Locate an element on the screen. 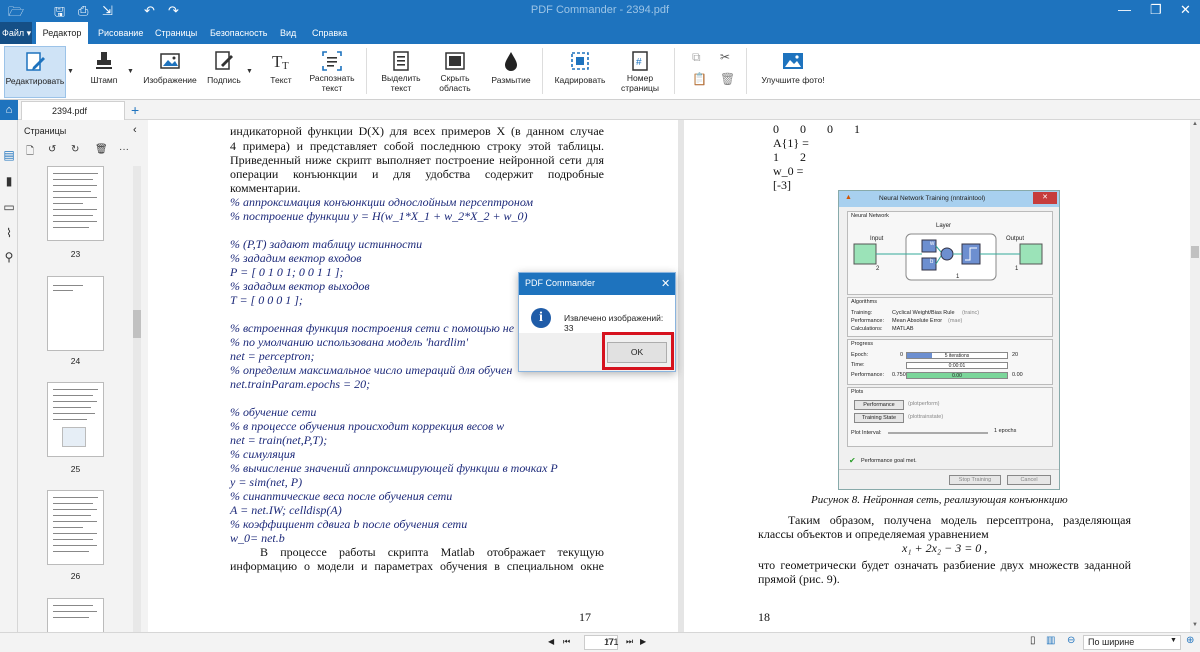  code-line: T = [ 0 0 0 1 ]; is located at coordinates (266, 300).